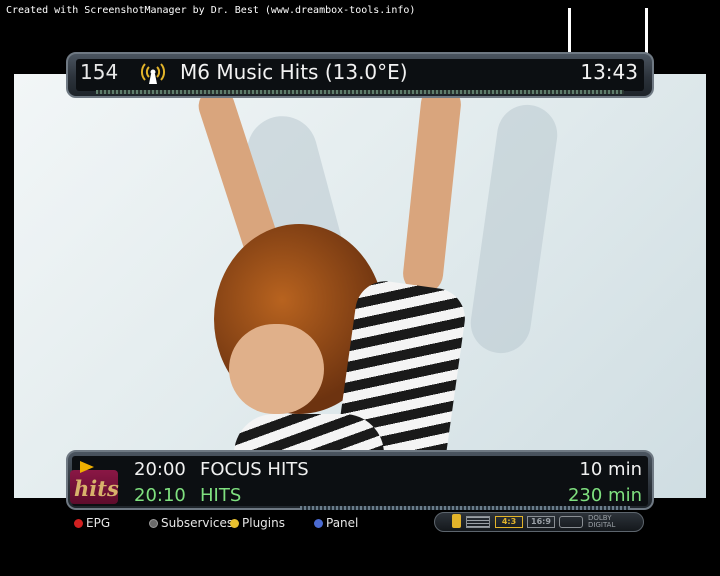 The height and width of the screenshot is (576, 720). Describe the element at coordinates (478, 522) in the screenshot. I see `teletext-icon` at that location.